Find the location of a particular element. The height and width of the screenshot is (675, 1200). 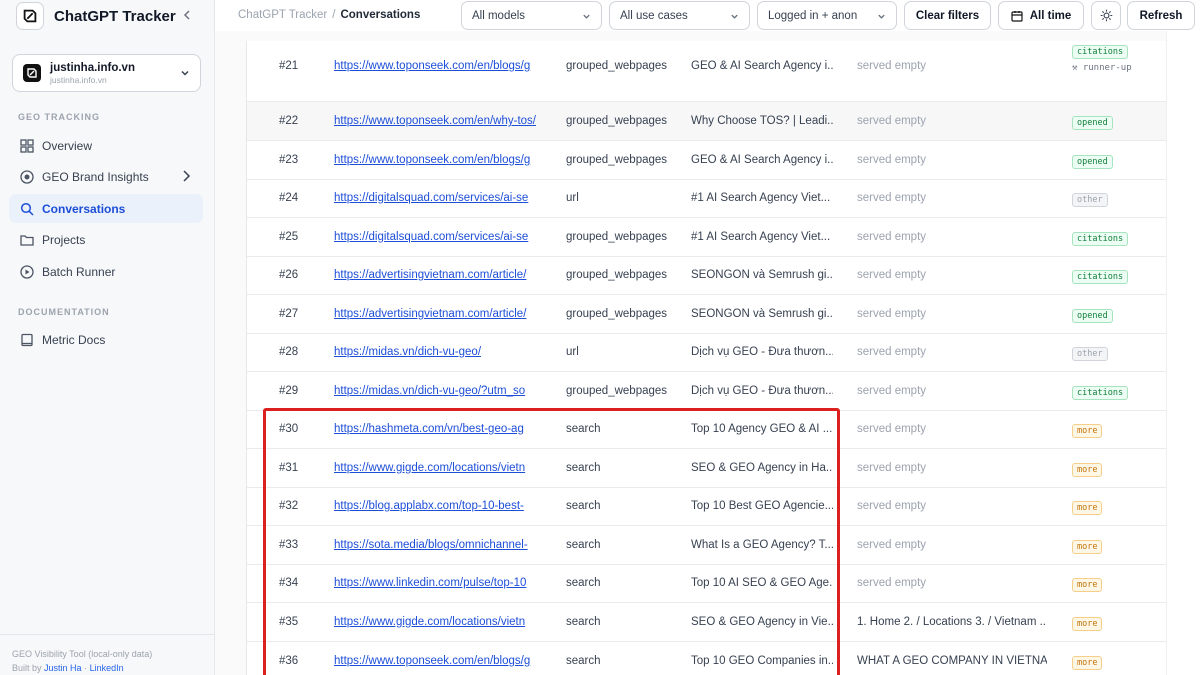

breadcrumb-root: ChatGPT Tracker is located at coordinates (282, 15).